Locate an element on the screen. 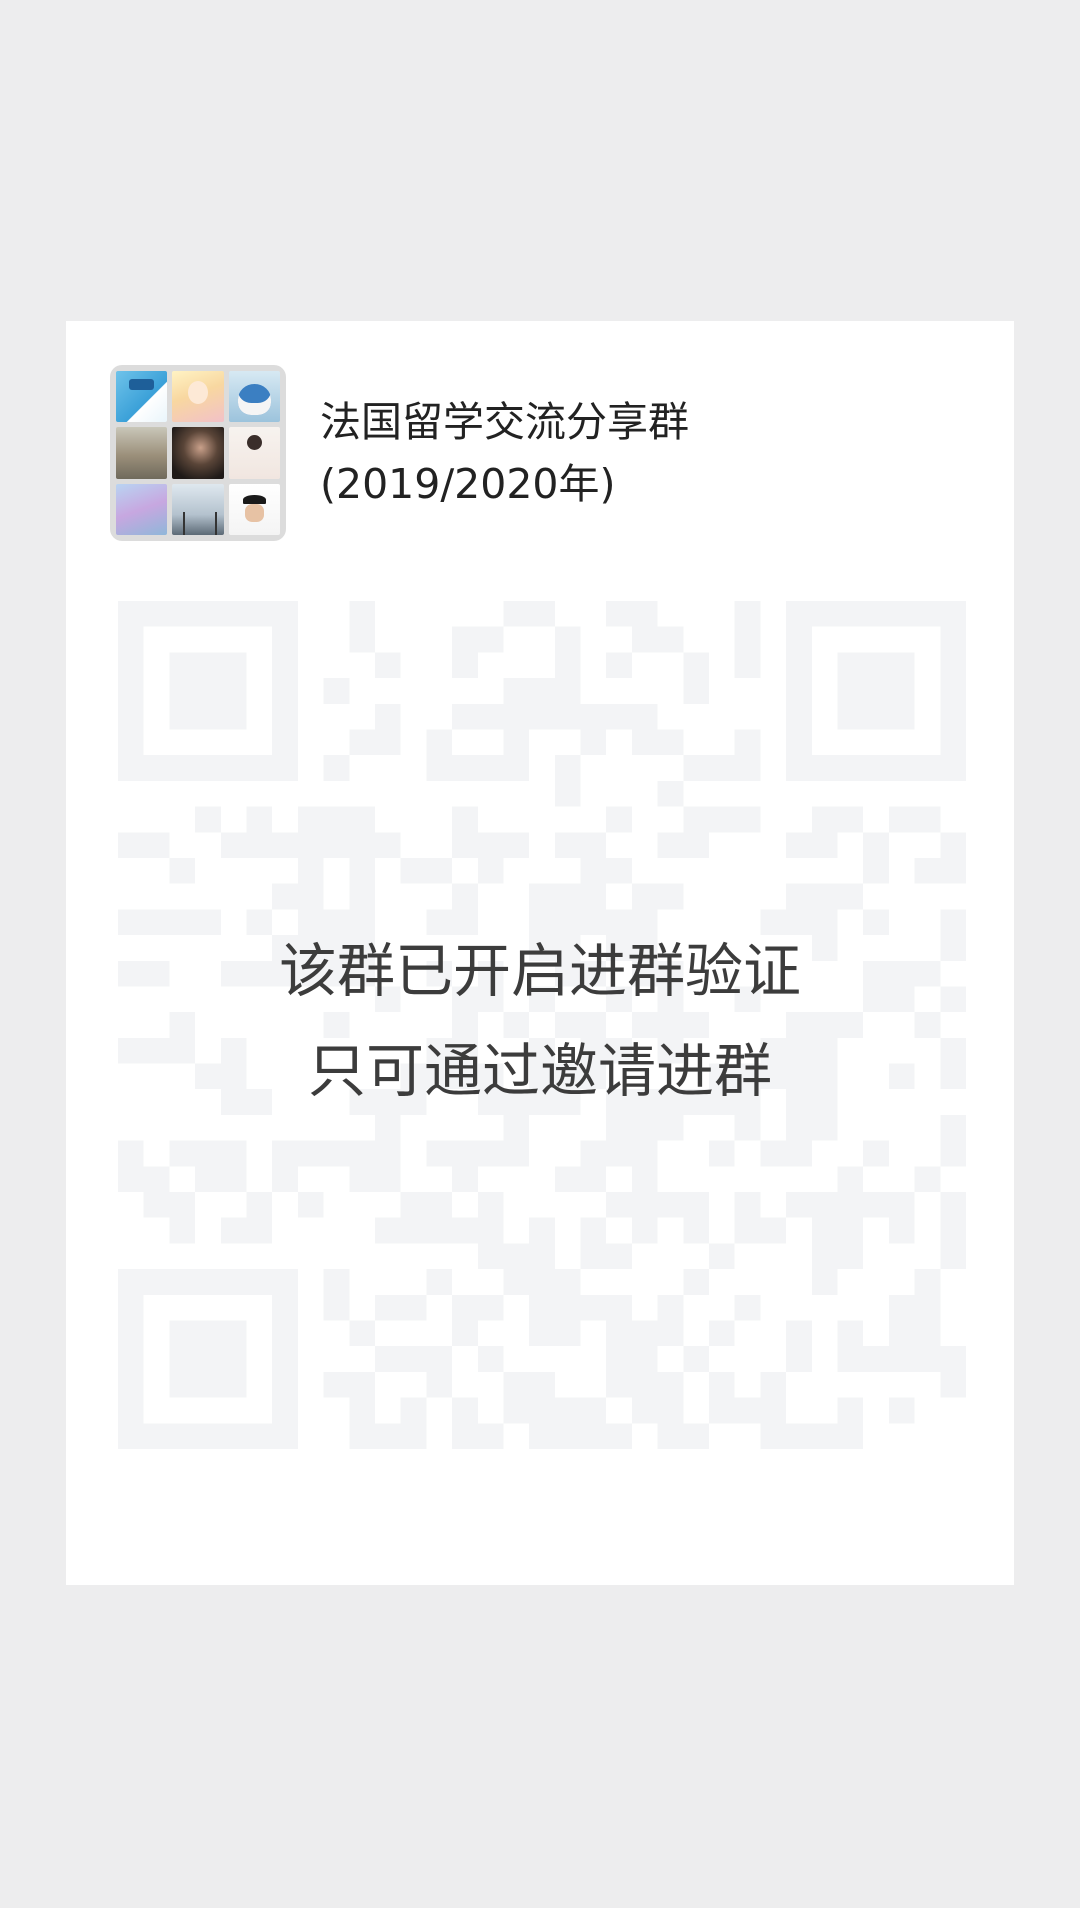 Image resolution: width=1080 pixels, height=1908 pixels. group-avatar-icon is located at coordinates (198, 453).